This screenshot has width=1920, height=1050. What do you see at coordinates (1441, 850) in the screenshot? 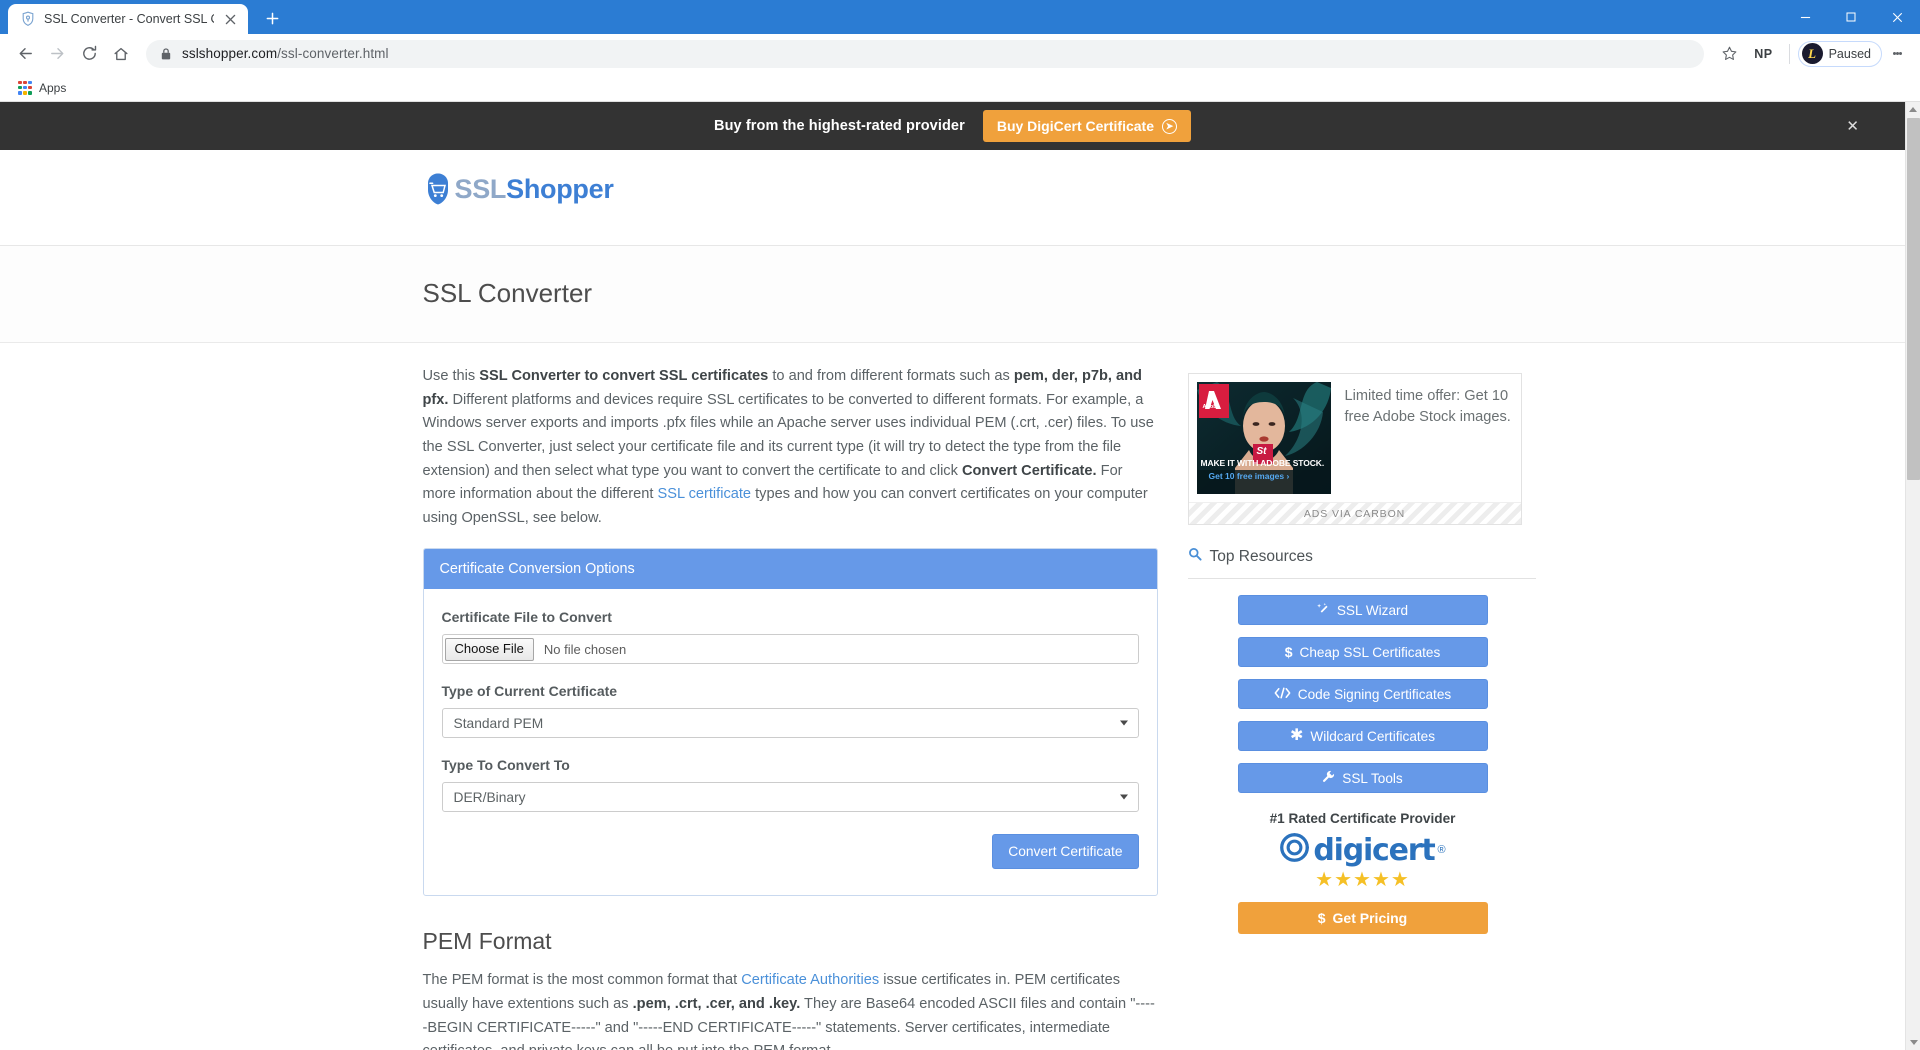
I see `registered-icon: ®` at bounding box center [1441, 850].